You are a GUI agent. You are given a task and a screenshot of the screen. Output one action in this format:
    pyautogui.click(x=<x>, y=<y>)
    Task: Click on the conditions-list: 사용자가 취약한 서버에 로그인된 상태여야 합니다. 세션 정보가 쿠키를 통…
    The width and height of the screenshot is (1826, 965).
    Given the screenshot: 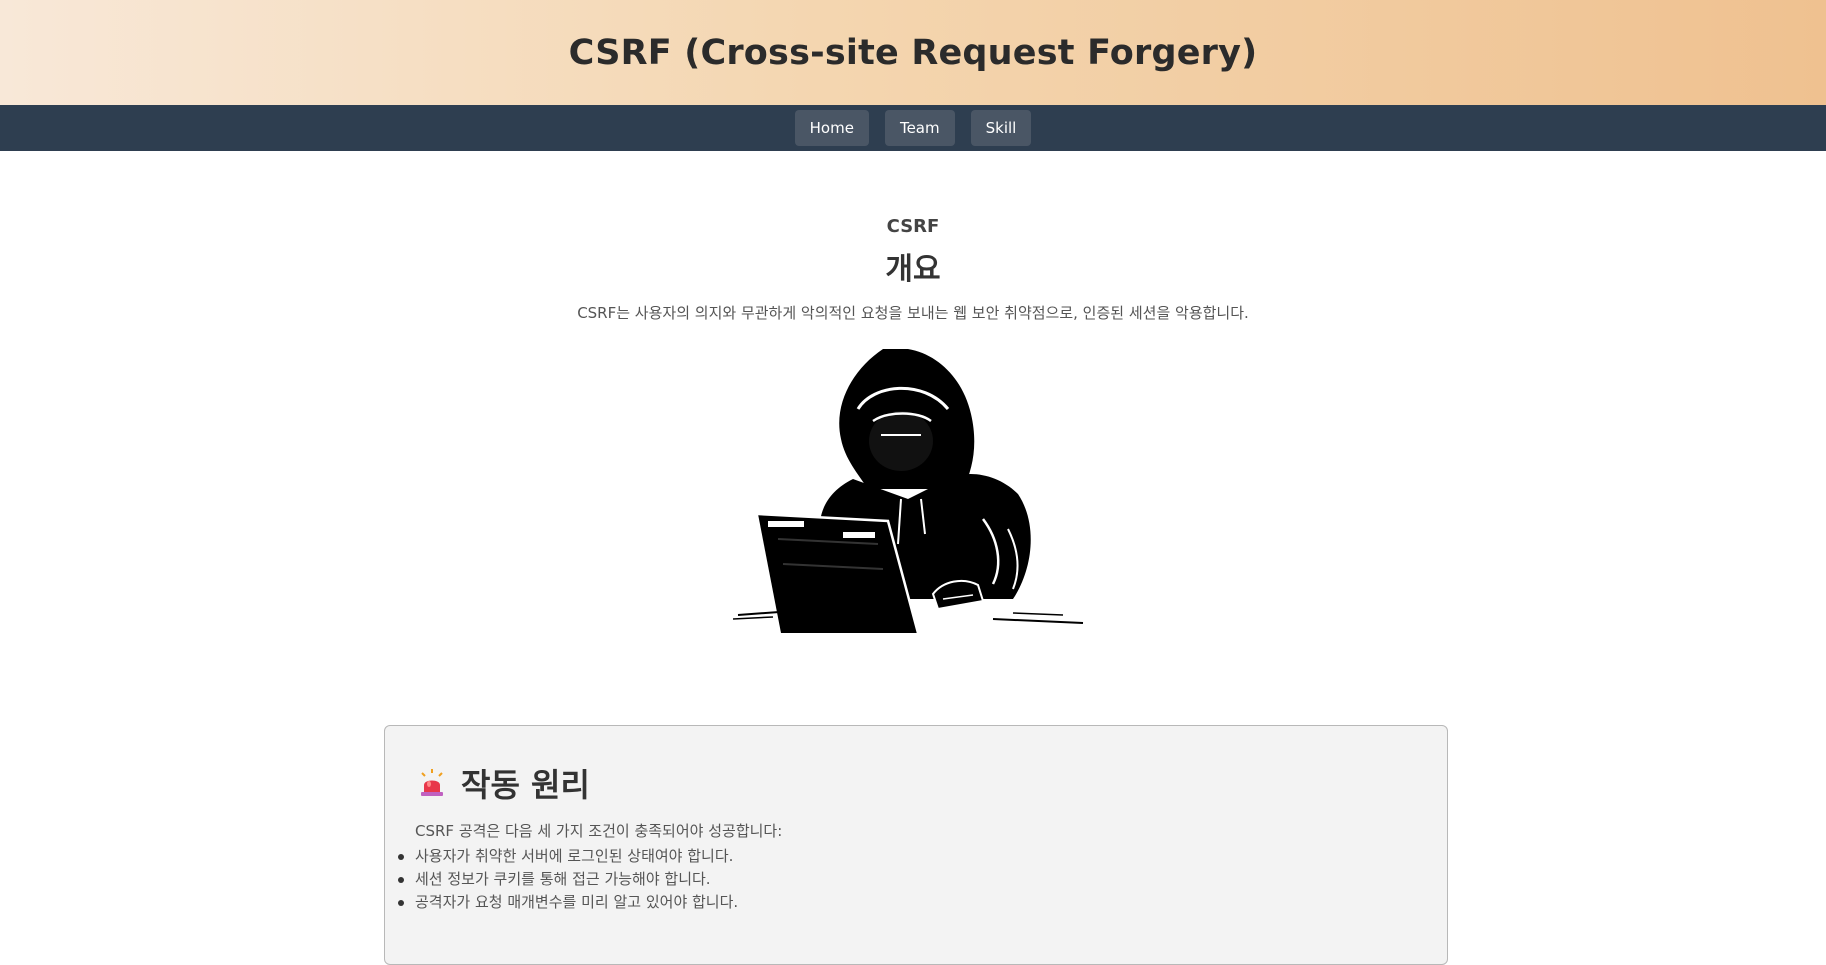 What is the action you would take?
    pyautogui.click(x=907, y=879)
    